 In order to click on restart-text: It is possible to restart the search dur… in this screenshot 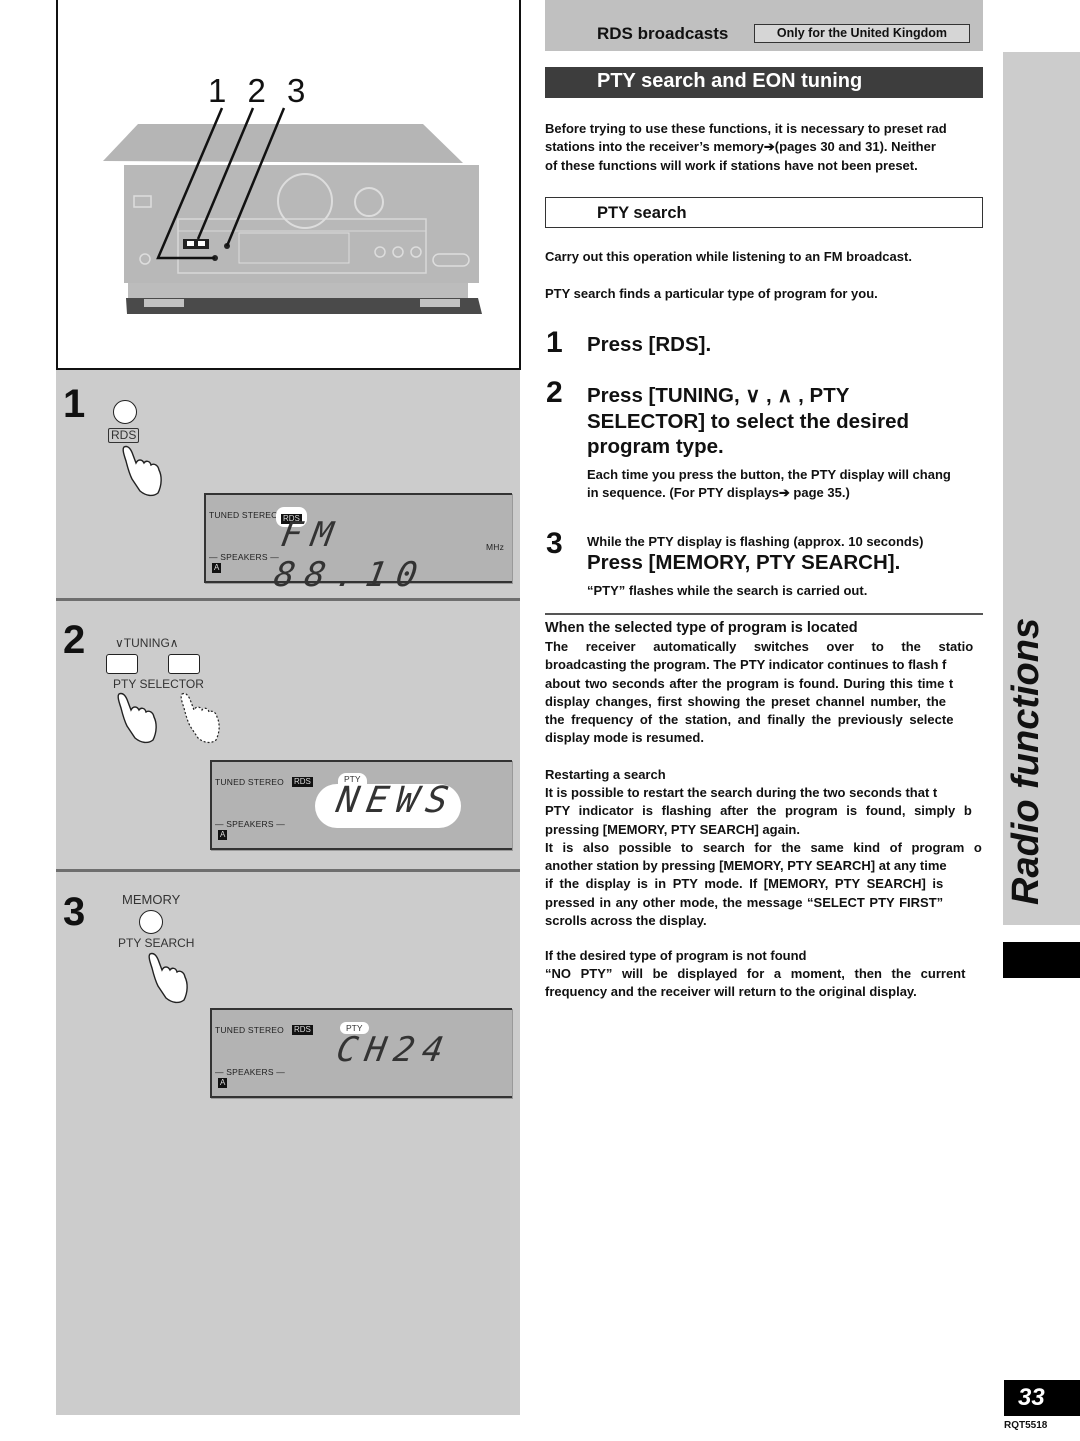, I will do `click(763, 857)`.